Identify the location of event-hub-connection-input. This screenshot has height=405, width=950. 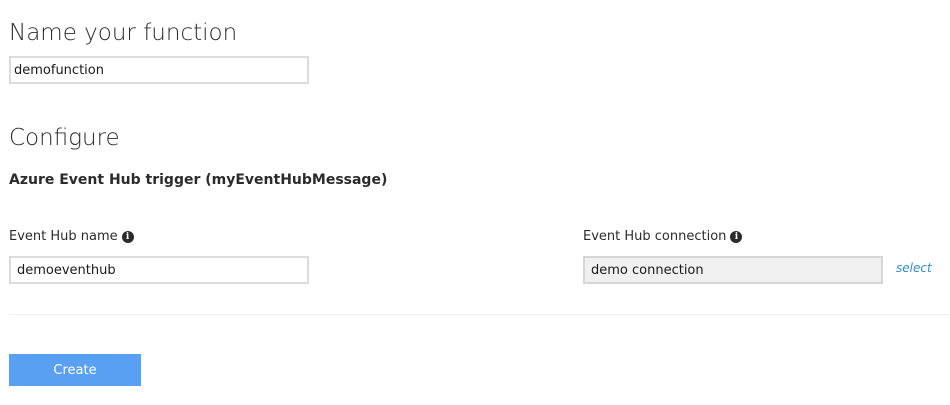
(733, 270).